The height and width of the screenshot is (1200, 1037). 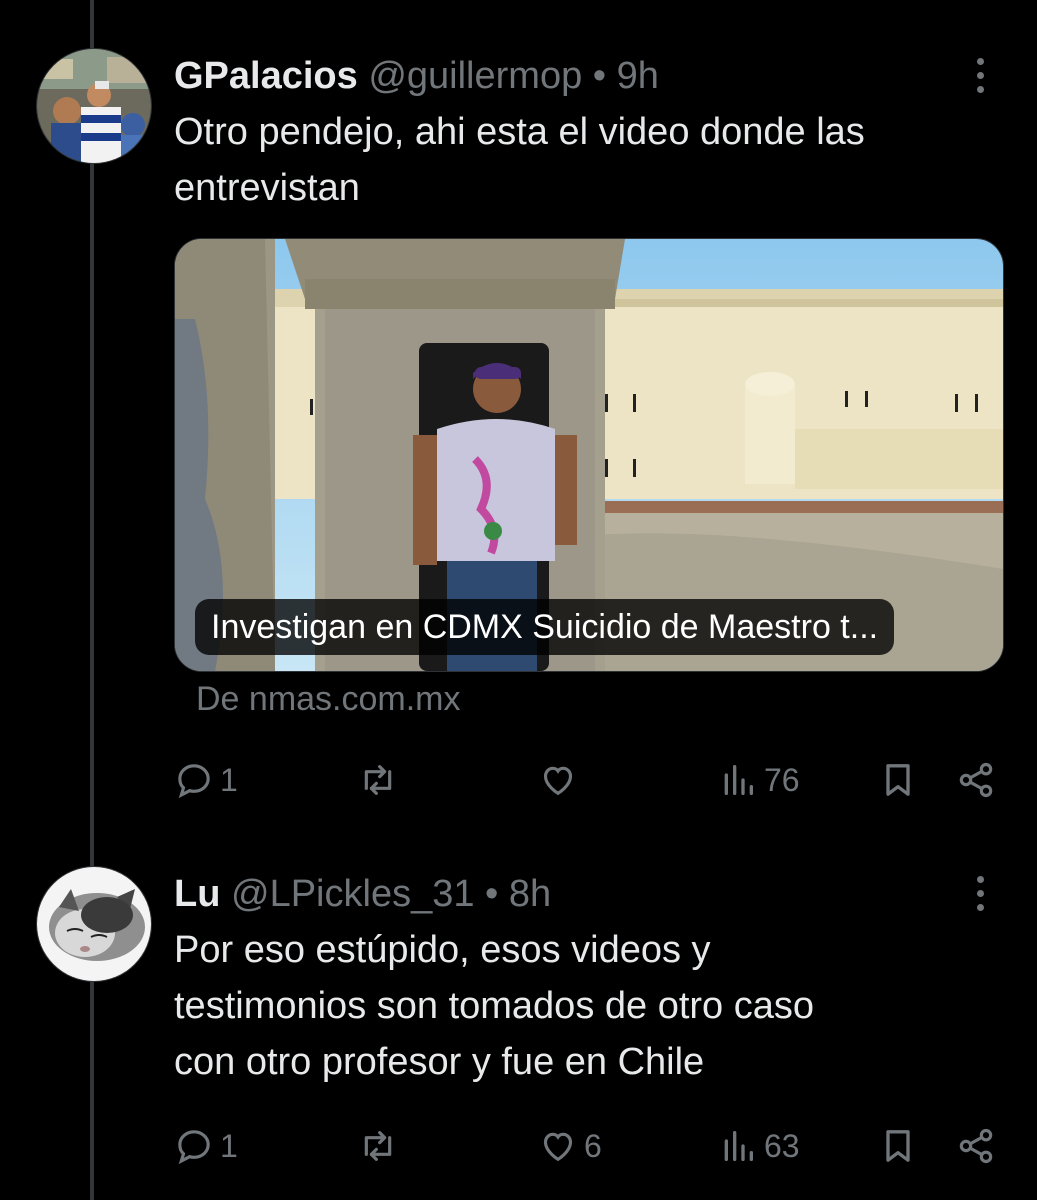 I want to click on tweet-header: GPalacios @guillermop • 9h, so click(x=416, y=76).